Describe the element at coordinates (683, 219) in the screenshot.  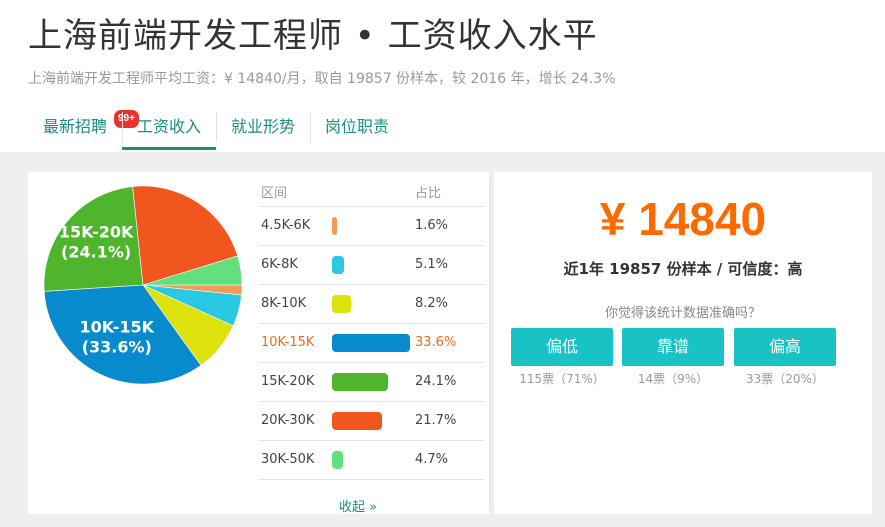
I see `average-salary: ¥ 14840` at that location.